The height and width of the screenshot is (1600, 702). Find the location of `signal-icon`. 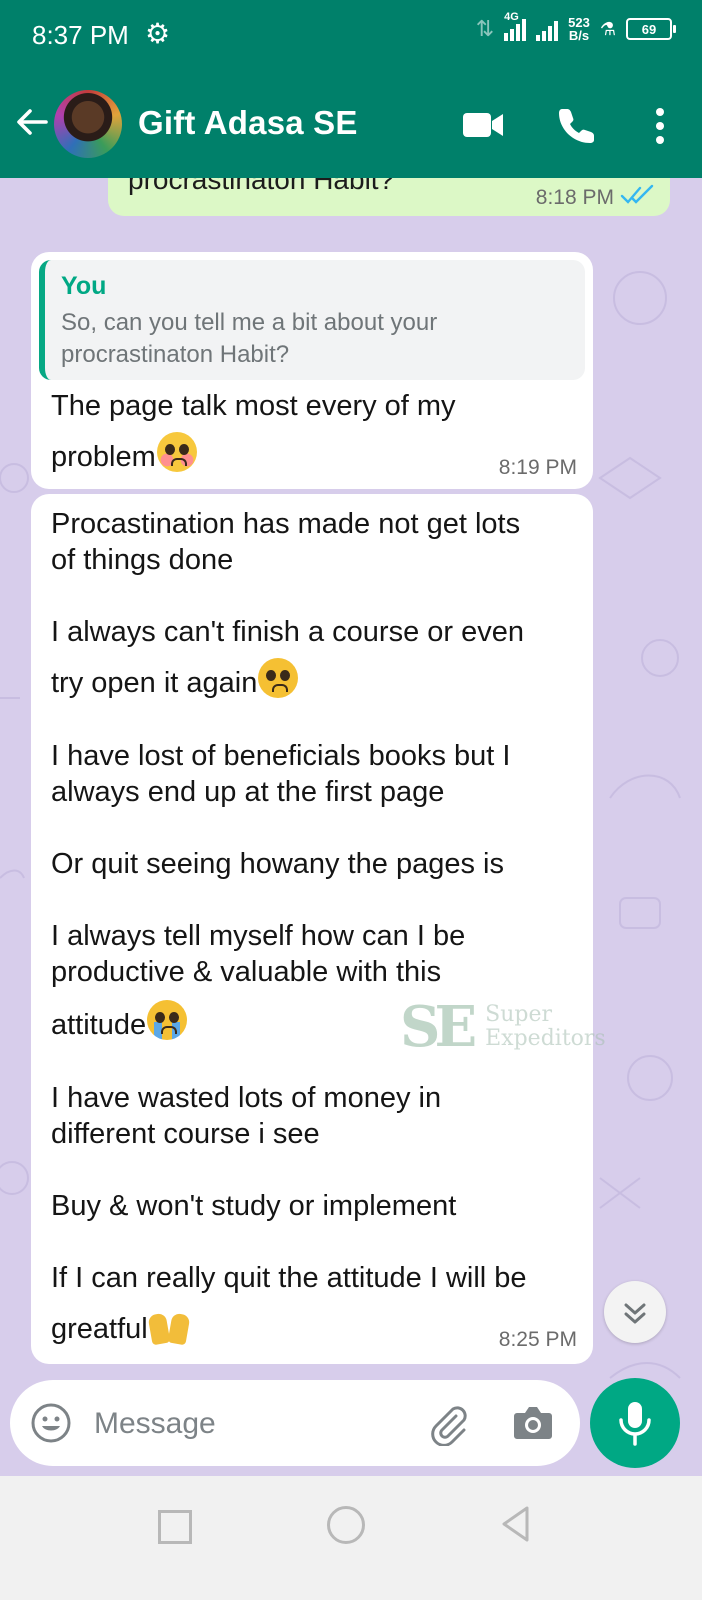

signal-icon is located at coordinates (547, 29).